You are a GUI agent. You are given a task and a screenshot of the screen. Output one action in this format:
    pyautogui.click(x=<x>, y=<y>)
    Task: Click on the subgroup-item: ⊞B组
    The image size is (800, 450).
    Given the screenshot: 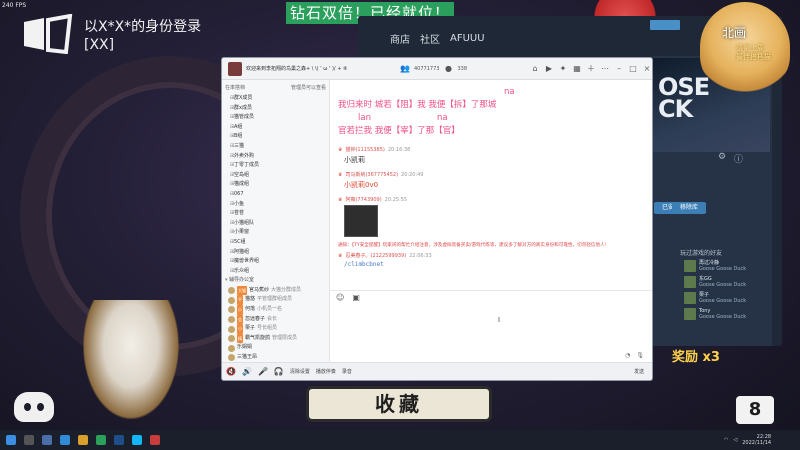 What is the action you would take?
    pyautogui.click(x=279, y=137)
    